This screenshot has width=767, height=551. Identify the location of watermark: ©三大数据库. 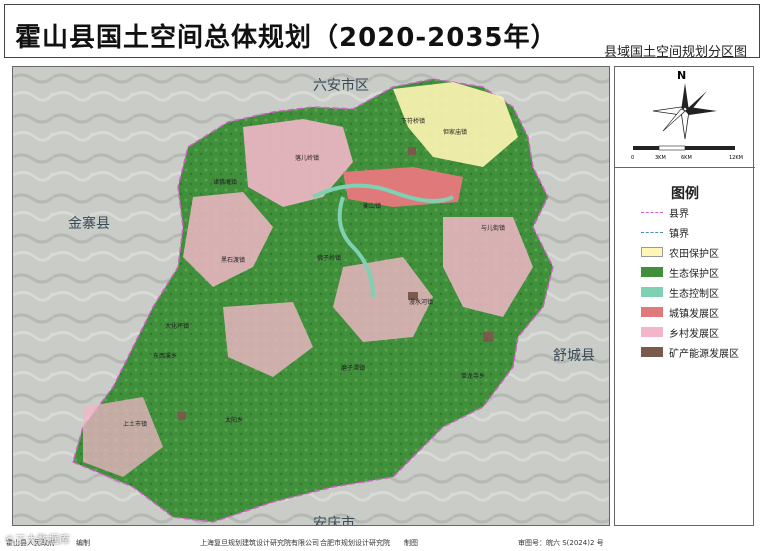
(37, 539).